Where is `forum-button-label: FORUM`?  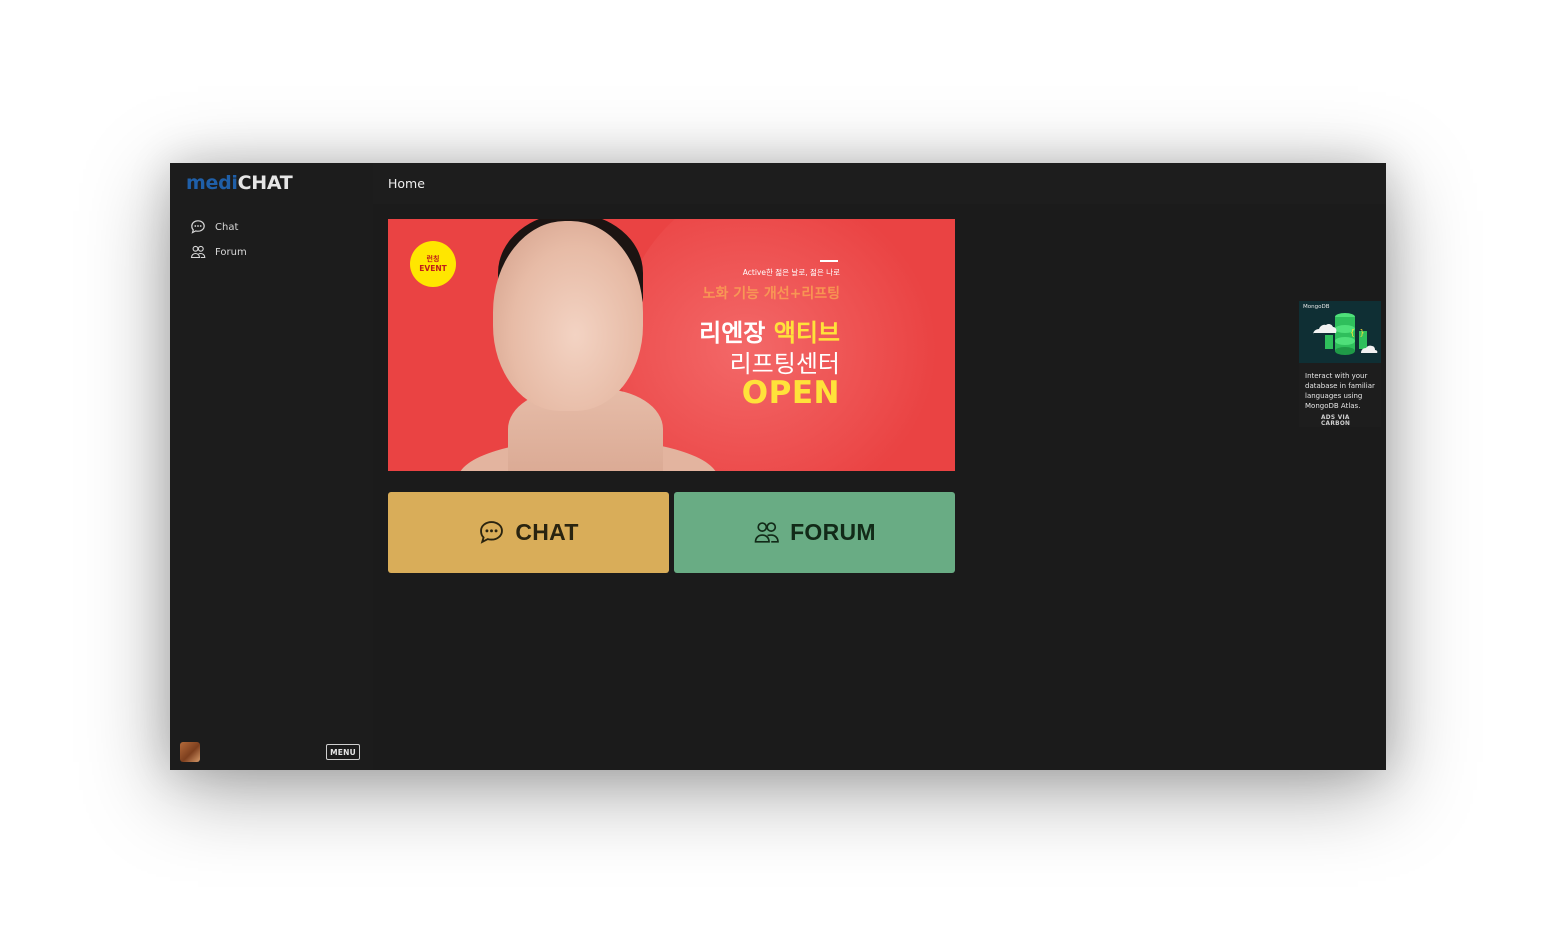
forum-button-label: FORUM is located at coordinates (833, 532).